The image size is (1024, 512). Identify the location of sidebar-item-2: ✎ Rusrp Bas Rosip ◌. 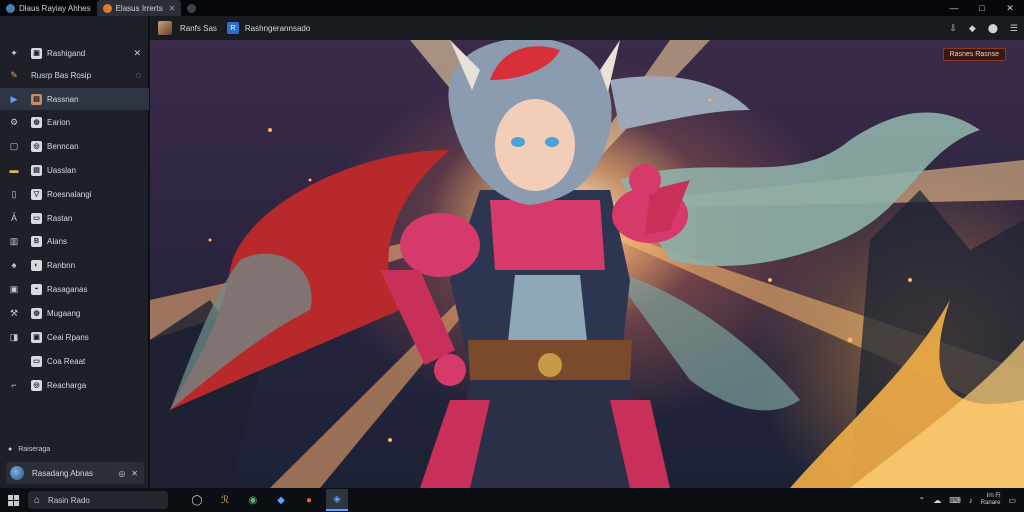
(74, 75).